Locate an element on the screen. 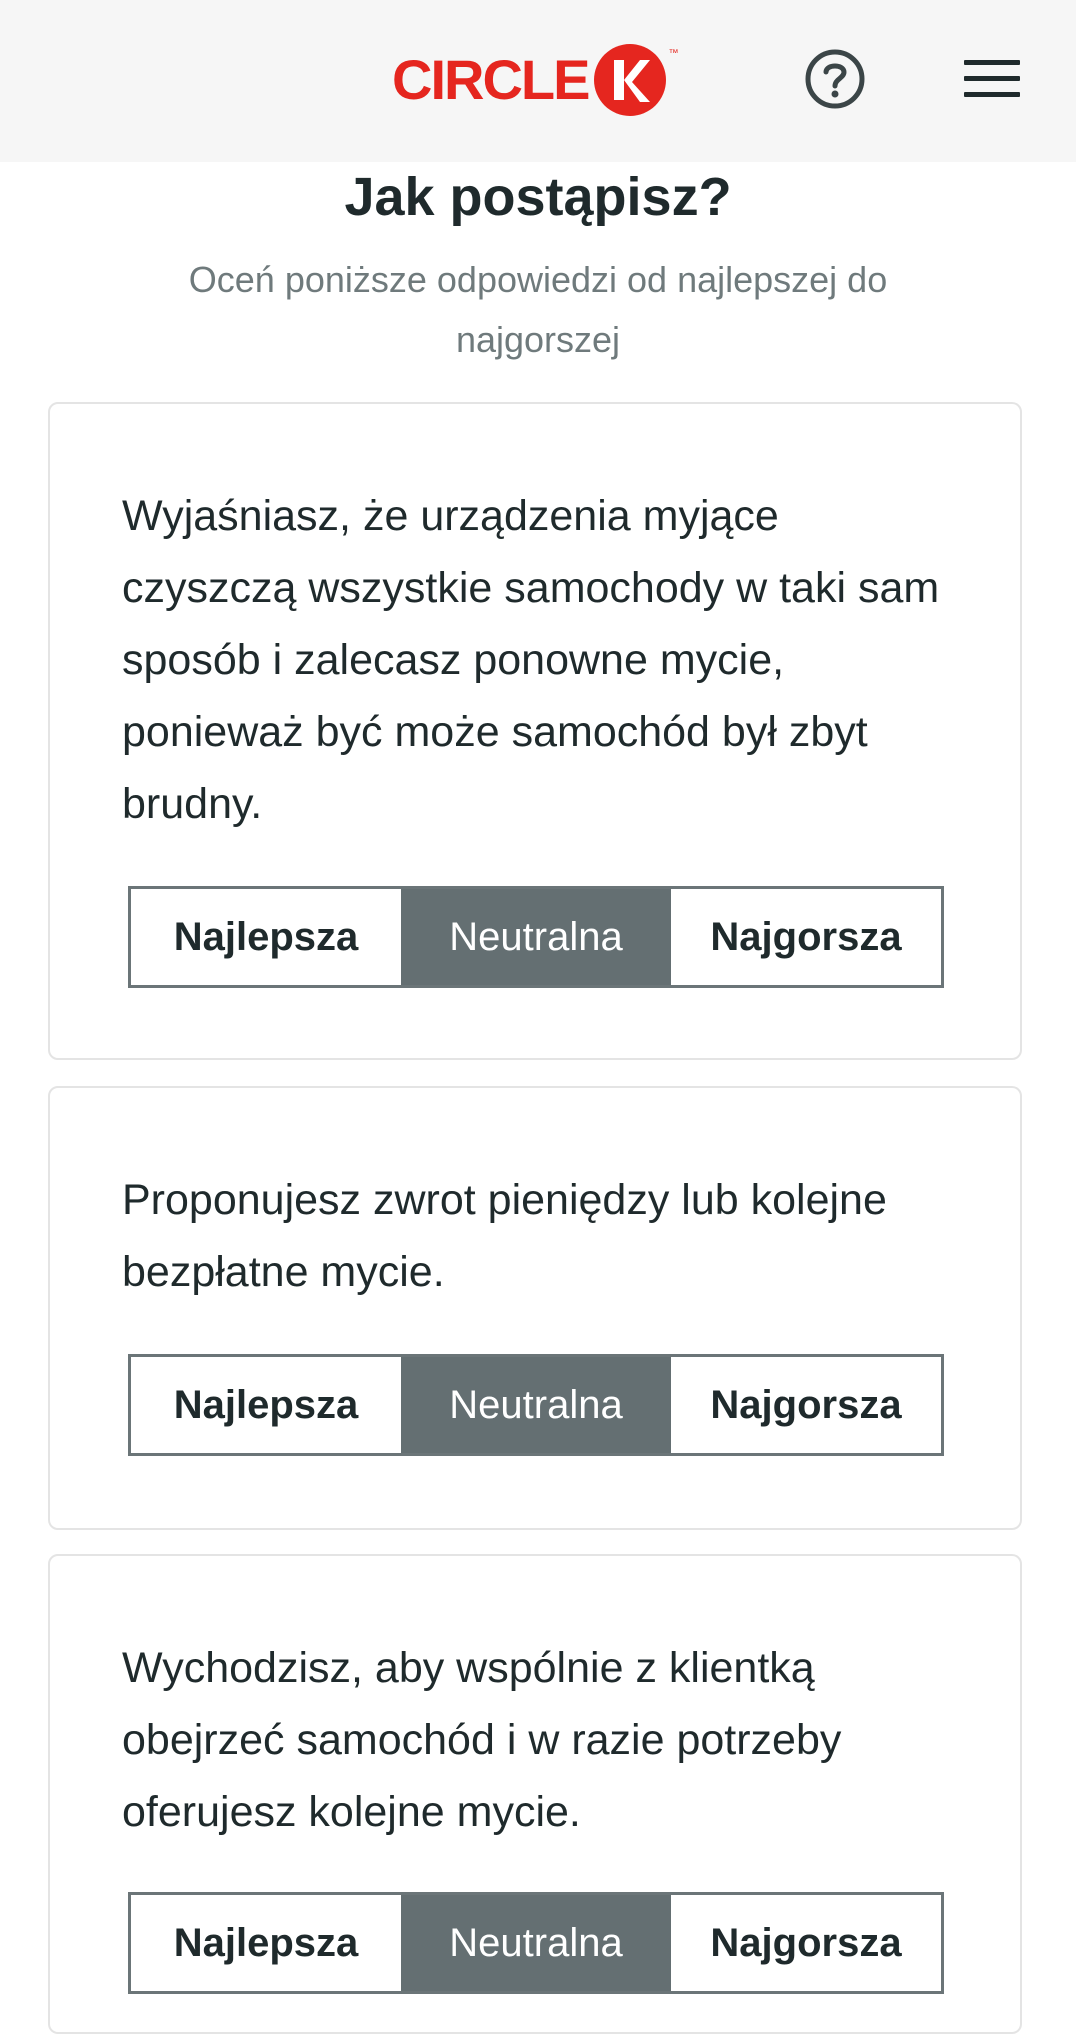  logo-text: CIRCLE is located at coordinates (491, 79).